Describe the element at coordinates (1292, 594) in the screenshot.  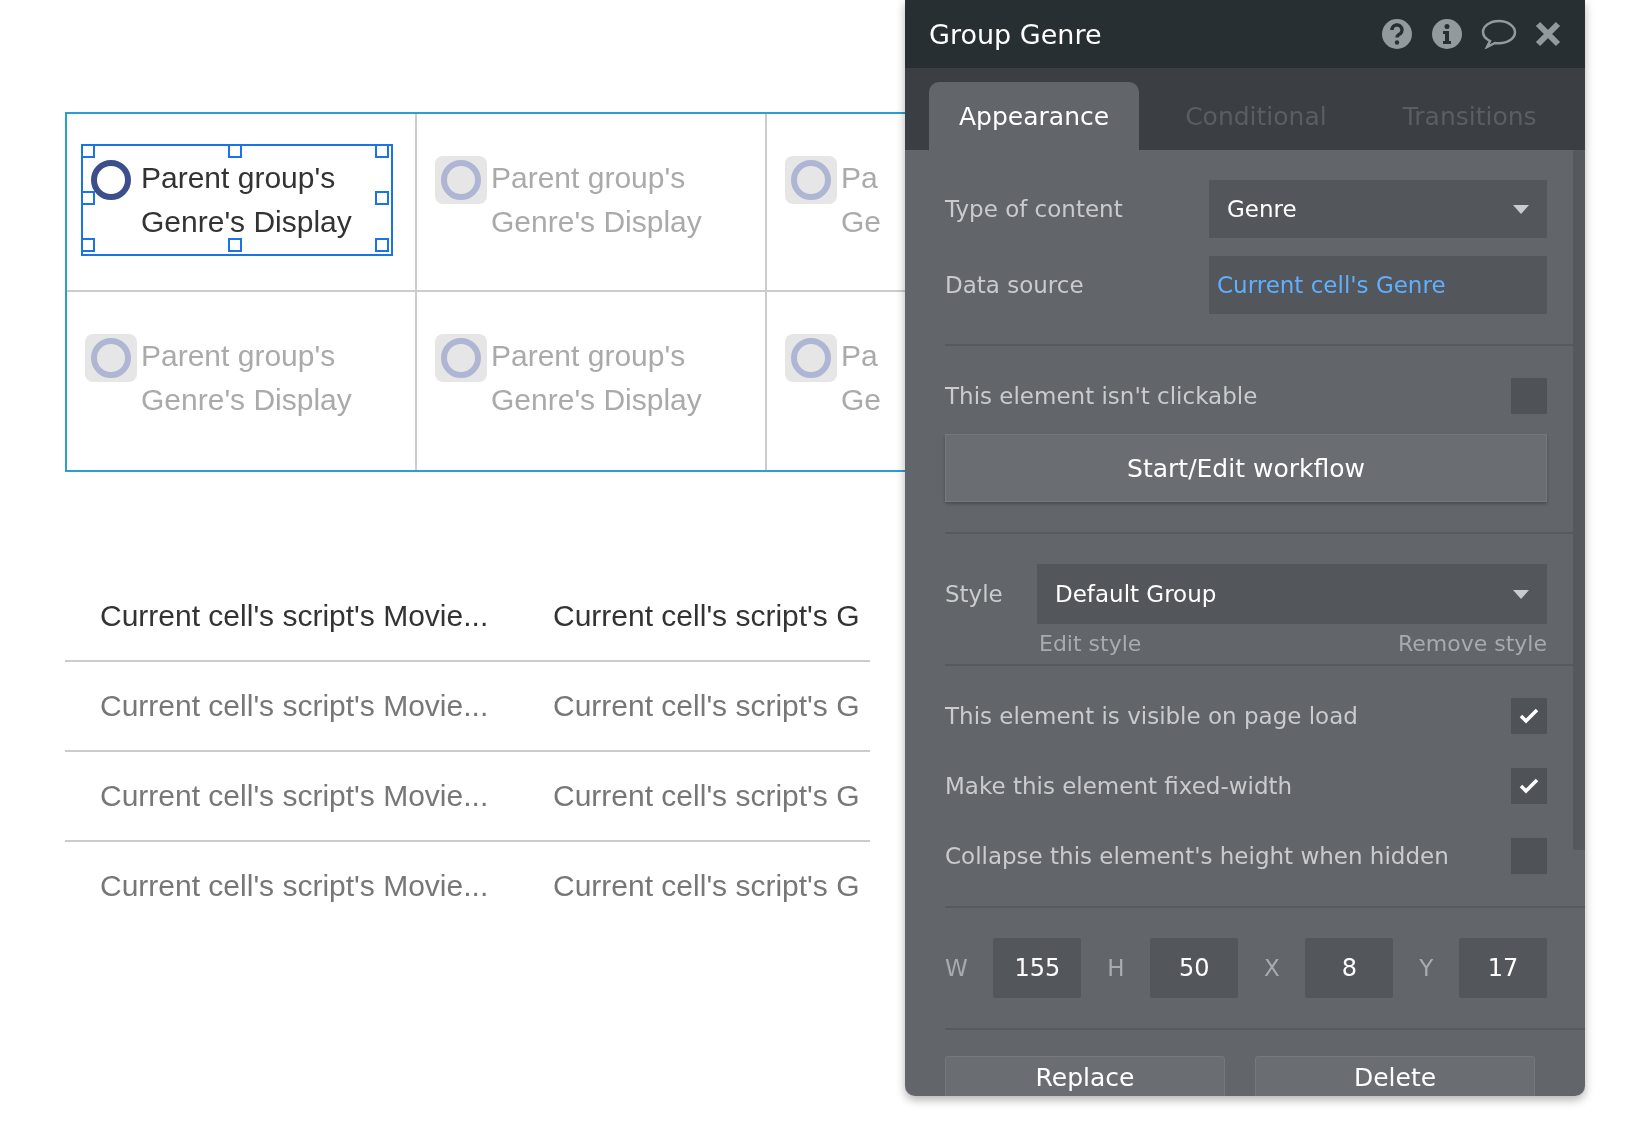
I see `style-dropdown: Default Group` at that location.